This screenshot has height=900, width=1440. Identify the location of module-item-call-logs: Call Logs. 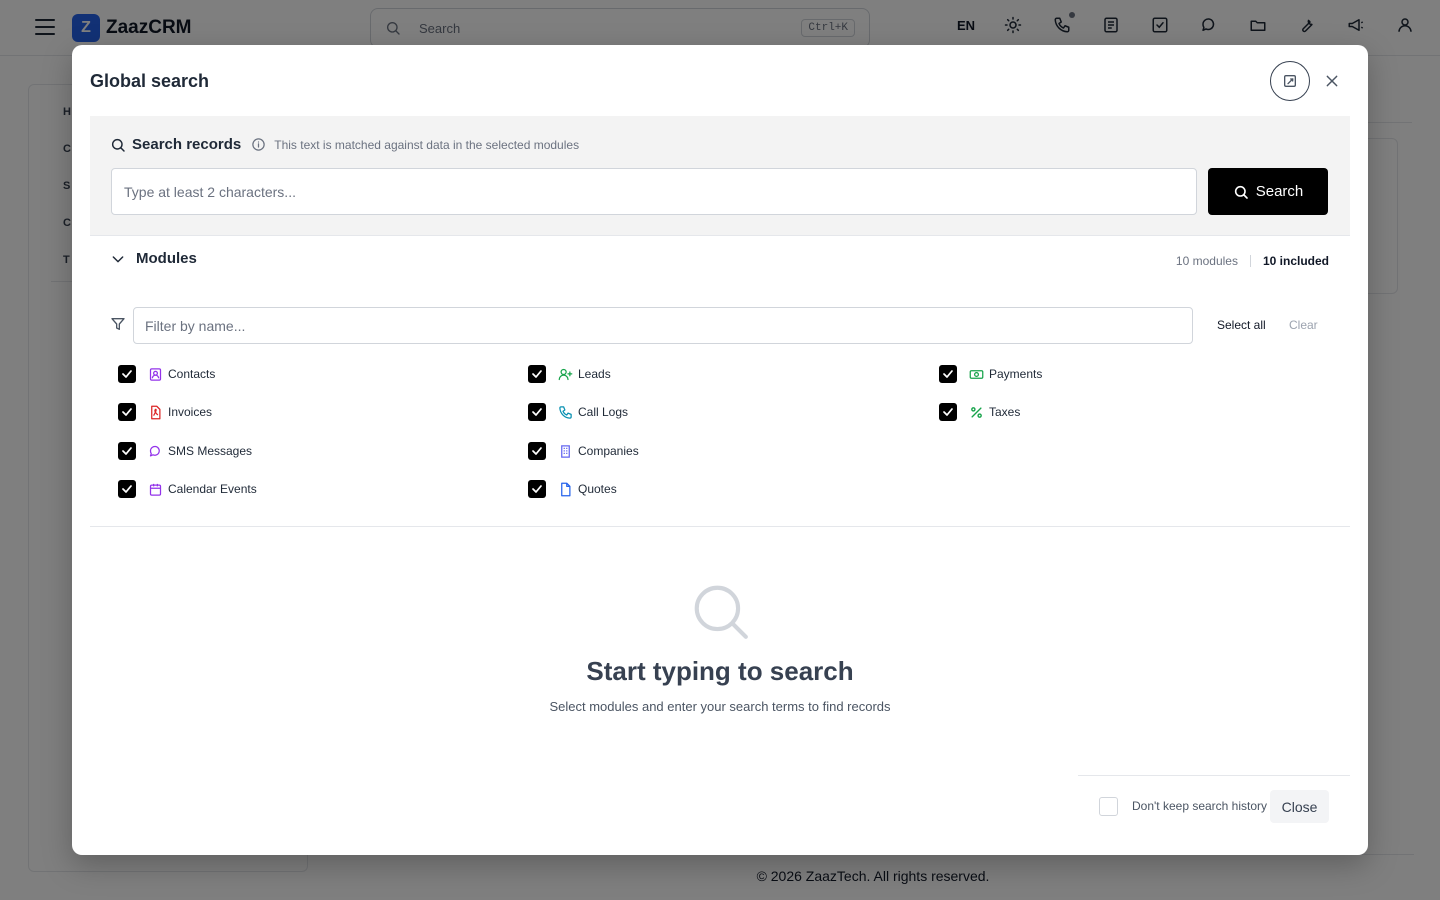
(578, 412).